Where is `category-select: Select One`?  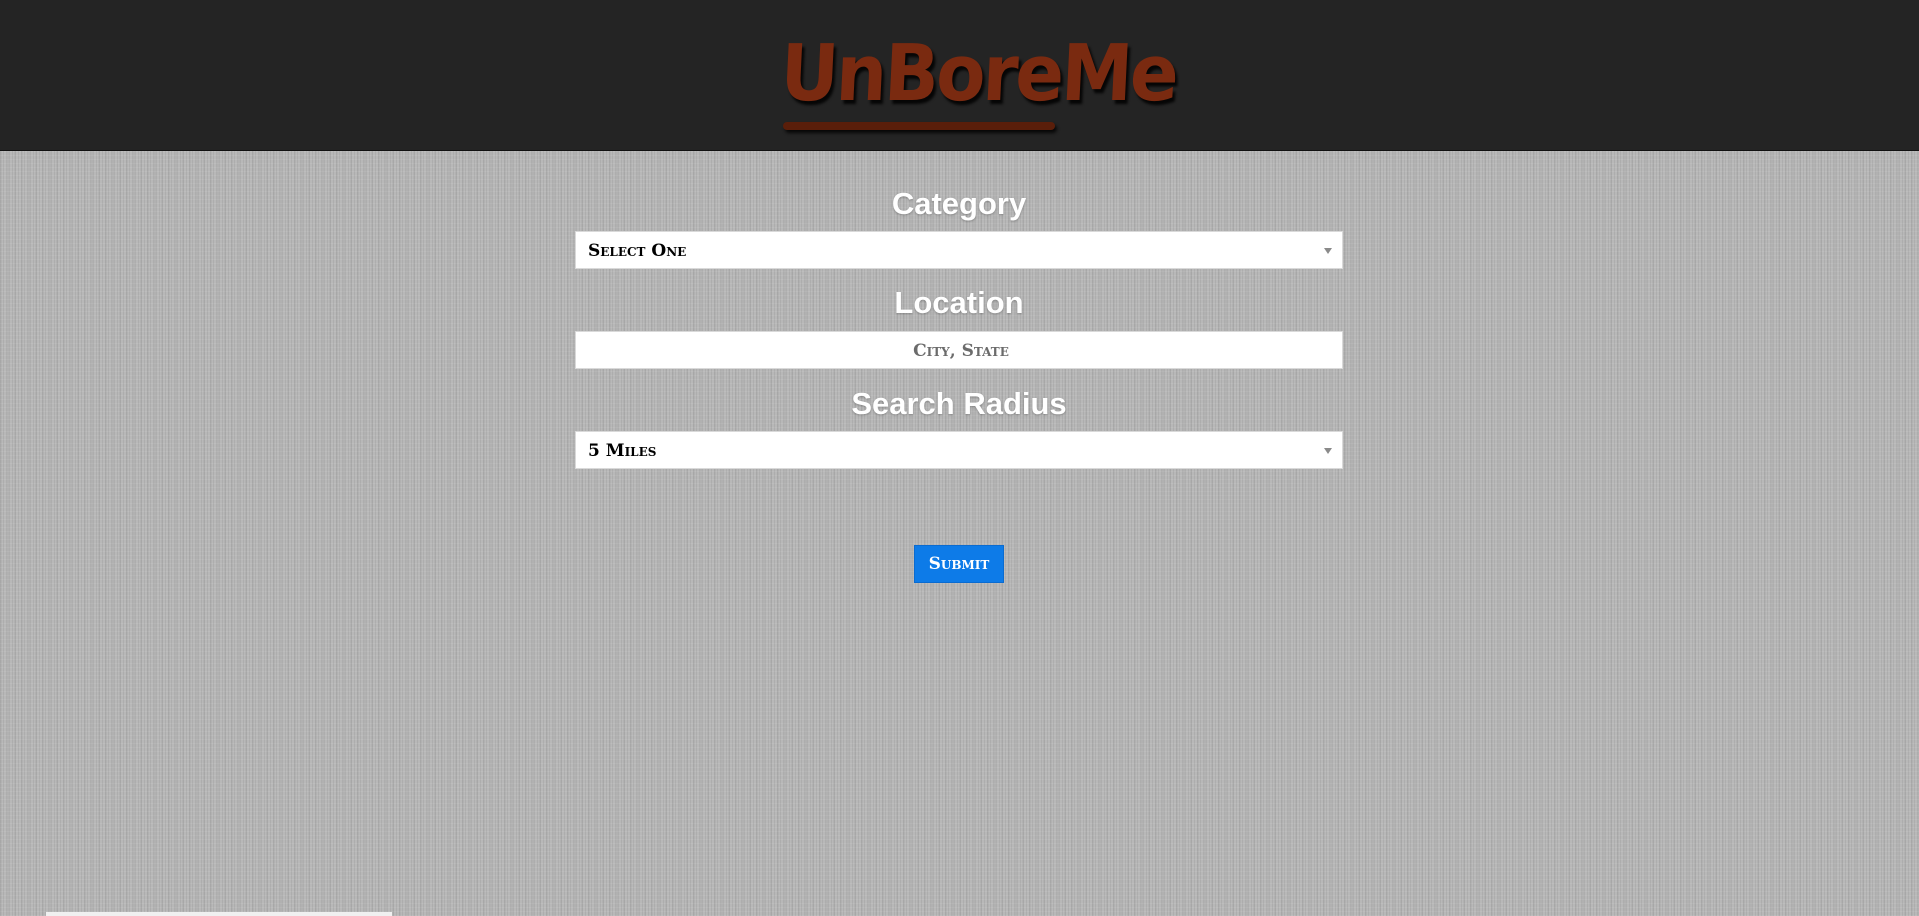
category-select: Select One is located at coordinates (959, 250).